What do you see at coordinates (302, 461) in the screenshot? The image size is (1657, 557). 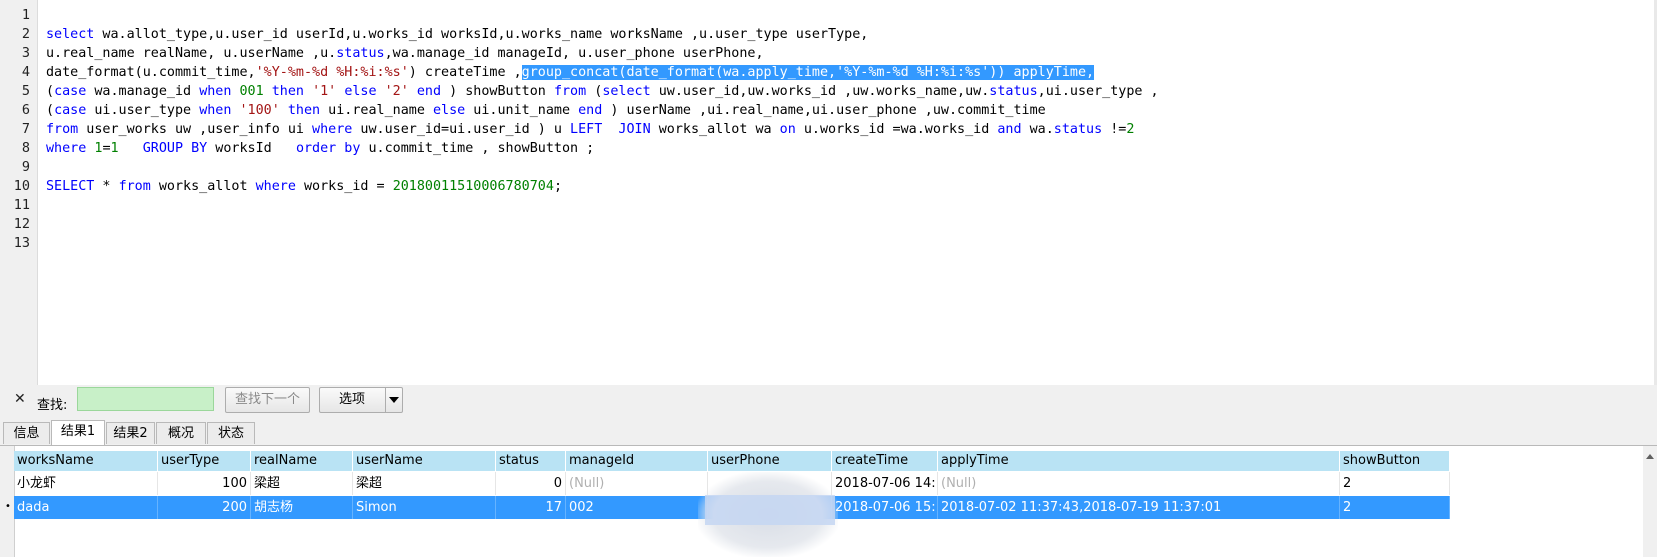 I see `column-header: realName` at bounding box center [302, 461].